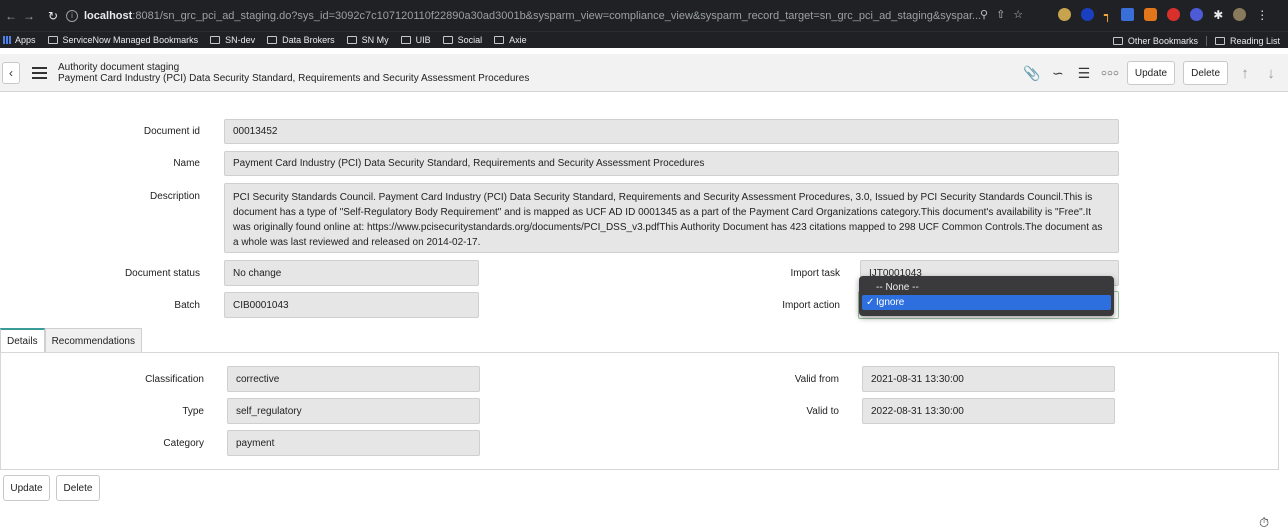 The image size is (1288, 531). Describe the element at coordinates (986, 287) in the screenshot. I see `dropdown-option-none: -- None --` at that location.